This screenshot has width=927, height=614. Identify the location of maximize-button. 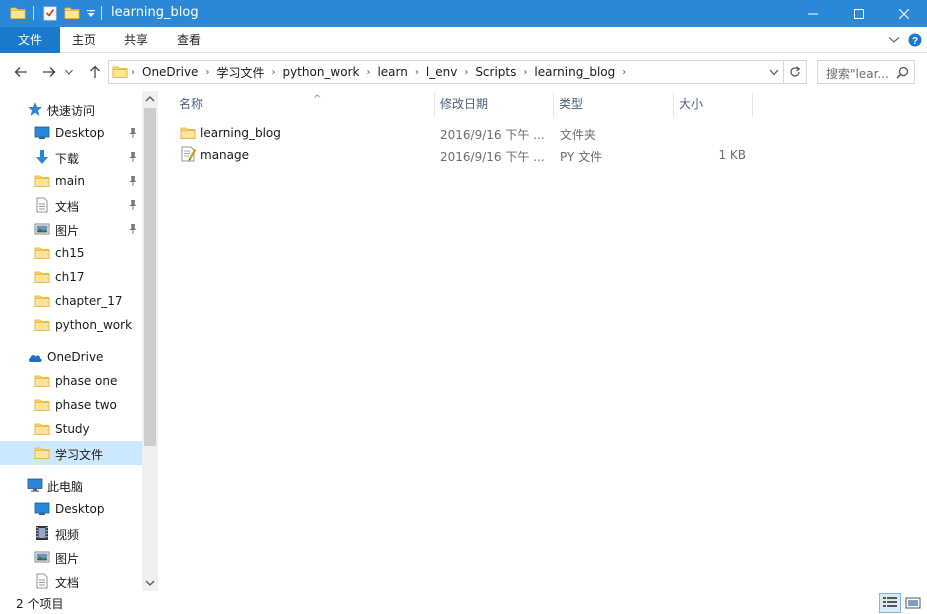
(859, 13).